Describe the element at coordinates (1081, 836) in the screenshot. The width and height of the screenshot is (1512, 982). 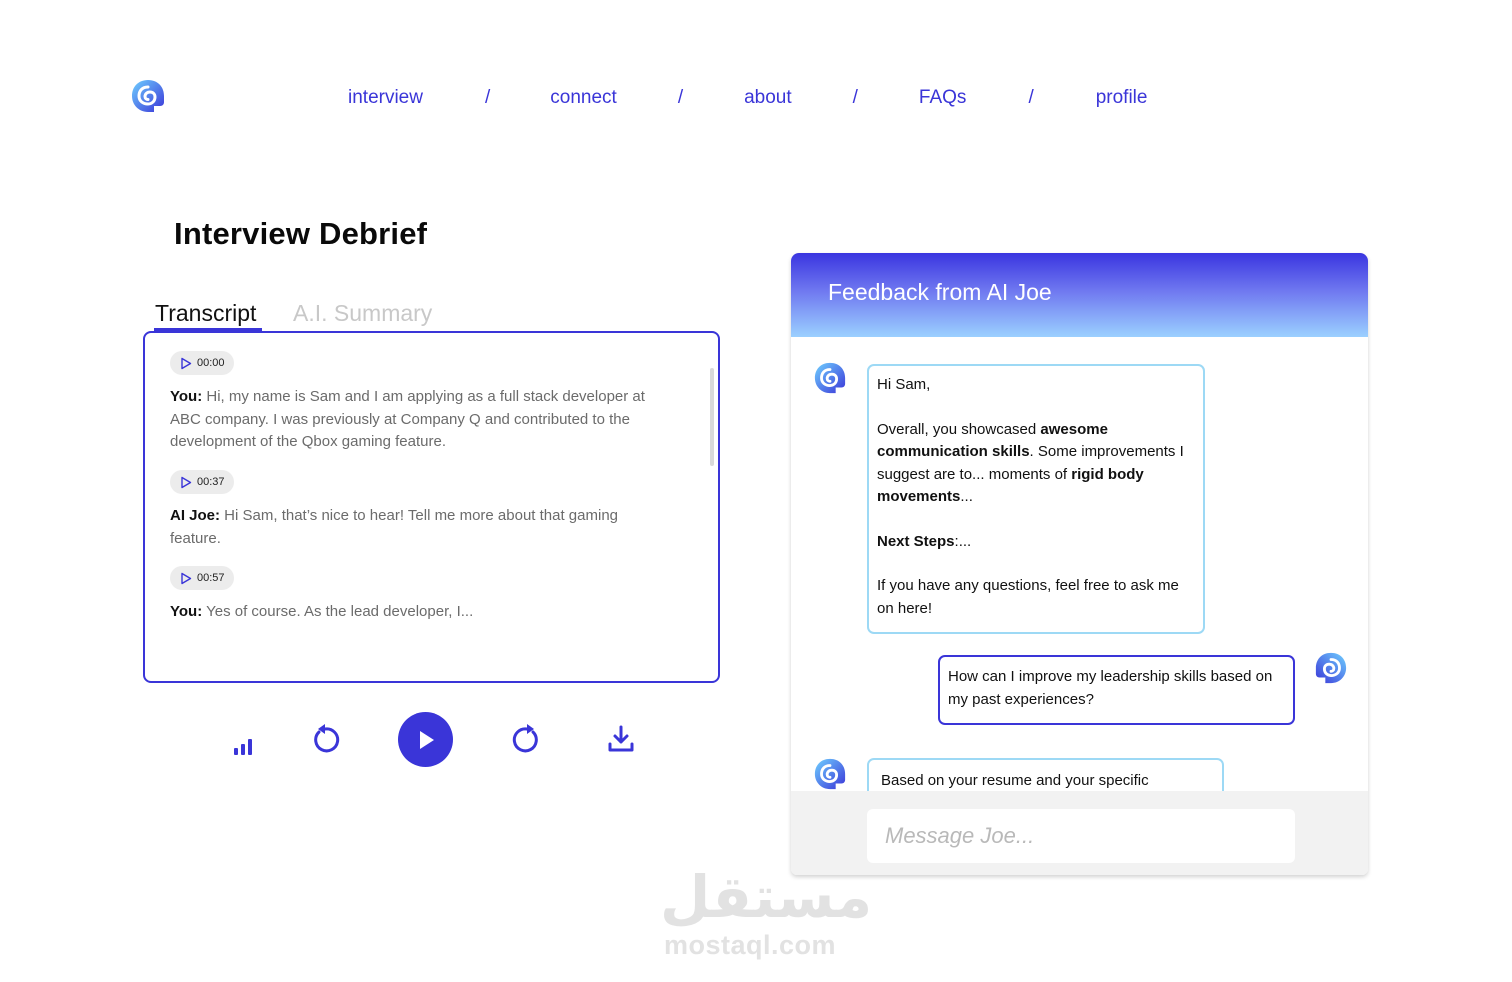
I see `message-input` at that location.